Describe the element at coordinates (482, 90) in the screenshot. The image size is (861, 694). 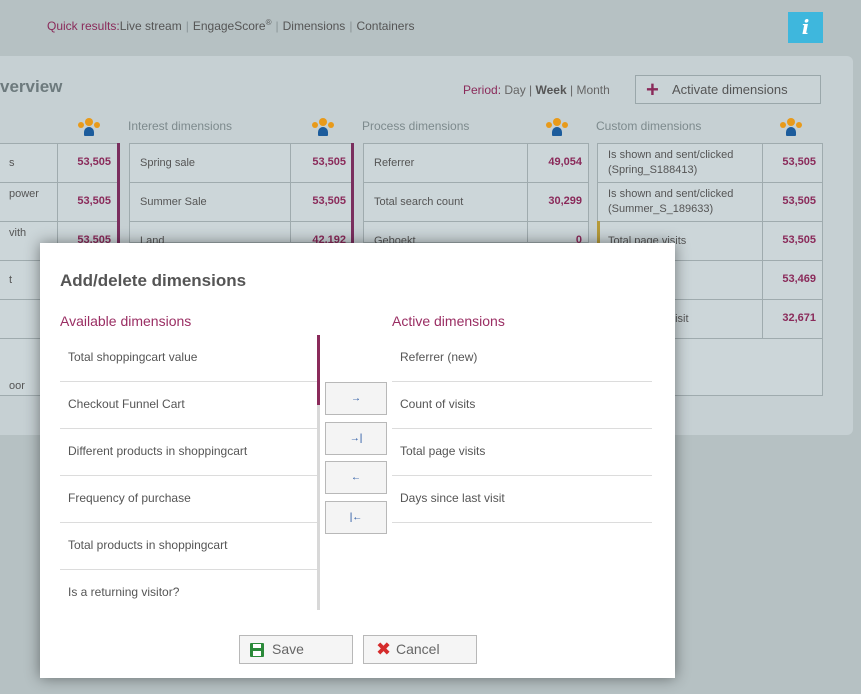
I see `period-label: Period:` at that location.